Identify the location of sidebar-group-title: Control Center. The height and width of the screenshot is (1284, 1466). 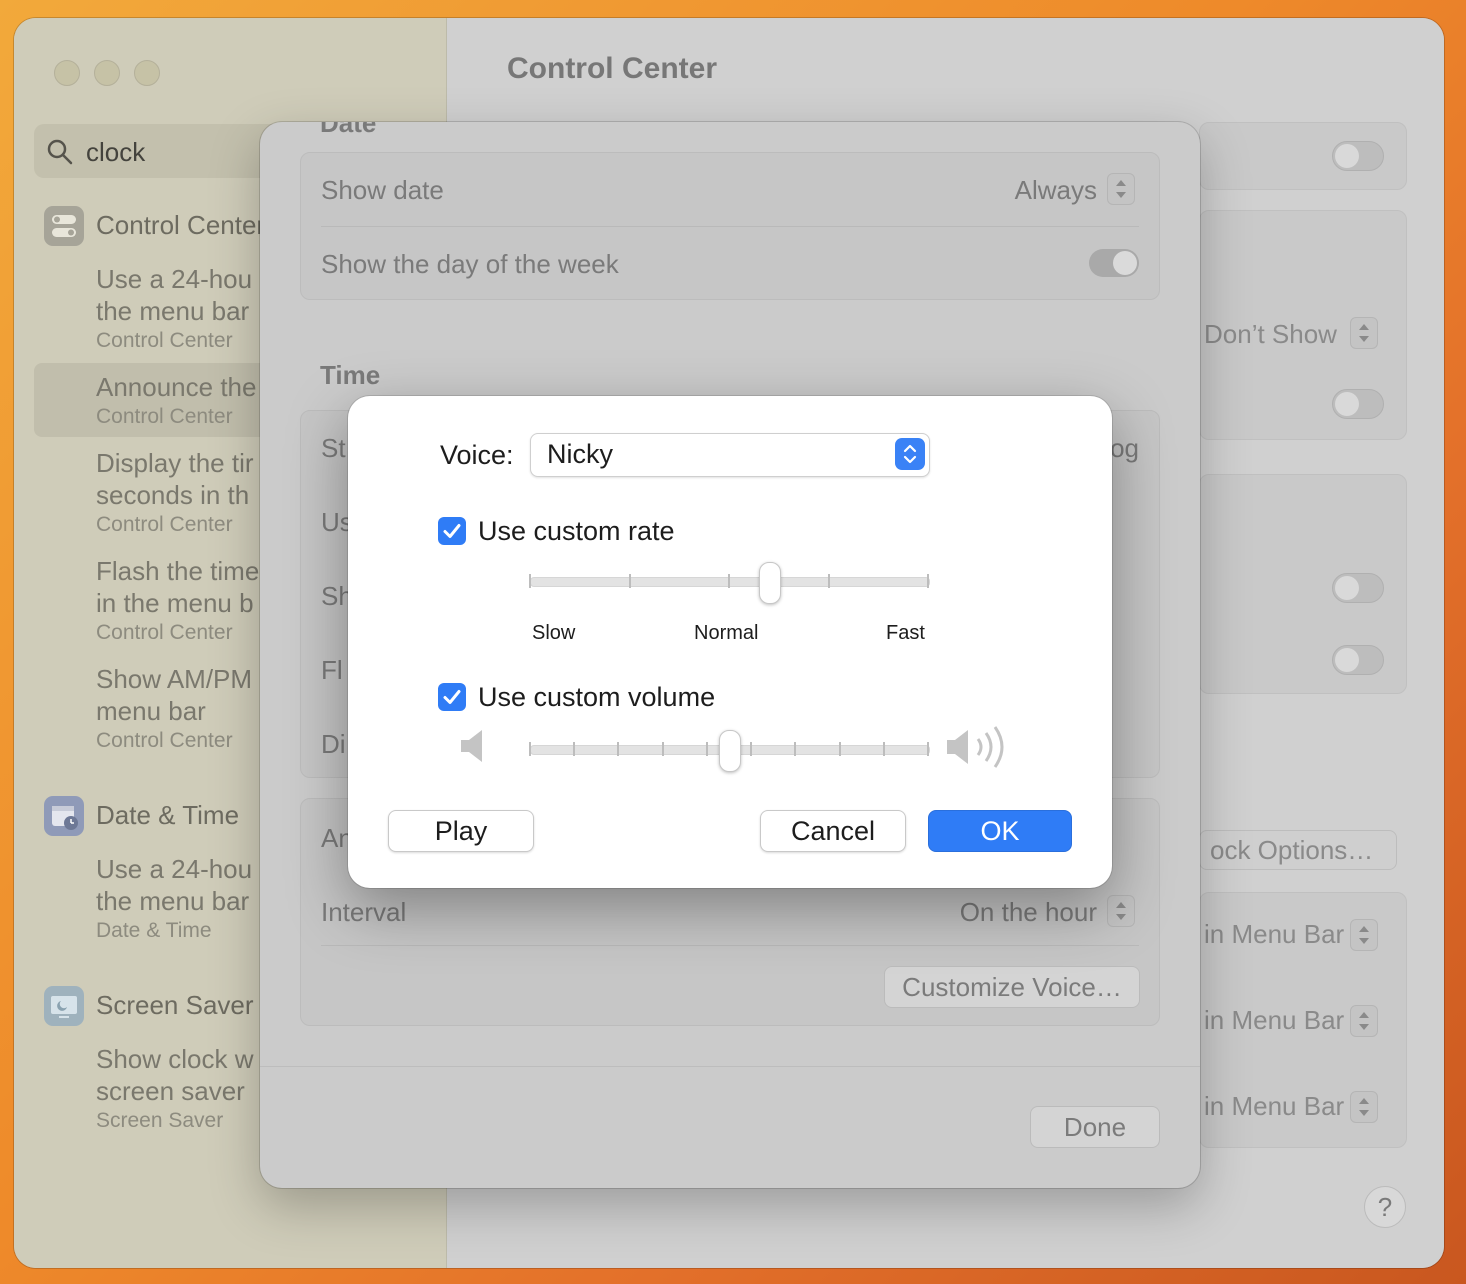
(181, 225).